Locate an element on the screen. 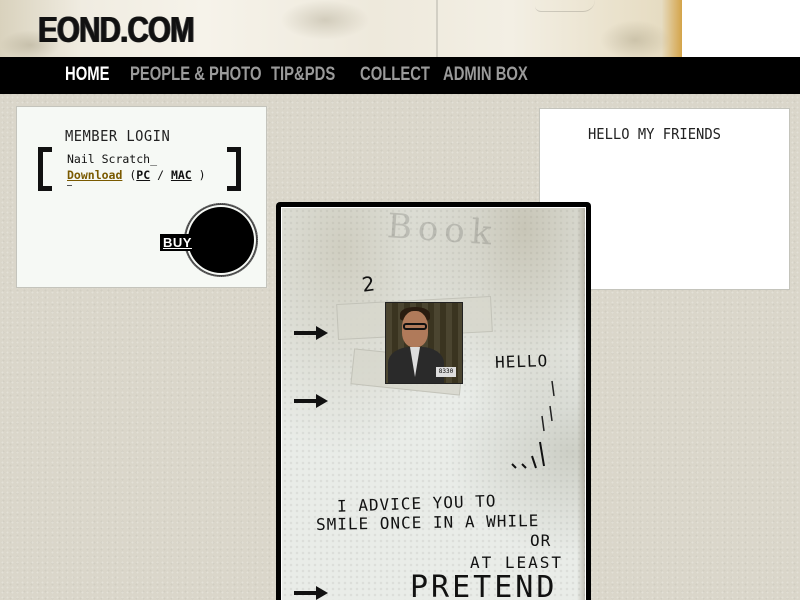  nav-item-admin-box: ADMIN BOX is located at coordinates (485, 75).